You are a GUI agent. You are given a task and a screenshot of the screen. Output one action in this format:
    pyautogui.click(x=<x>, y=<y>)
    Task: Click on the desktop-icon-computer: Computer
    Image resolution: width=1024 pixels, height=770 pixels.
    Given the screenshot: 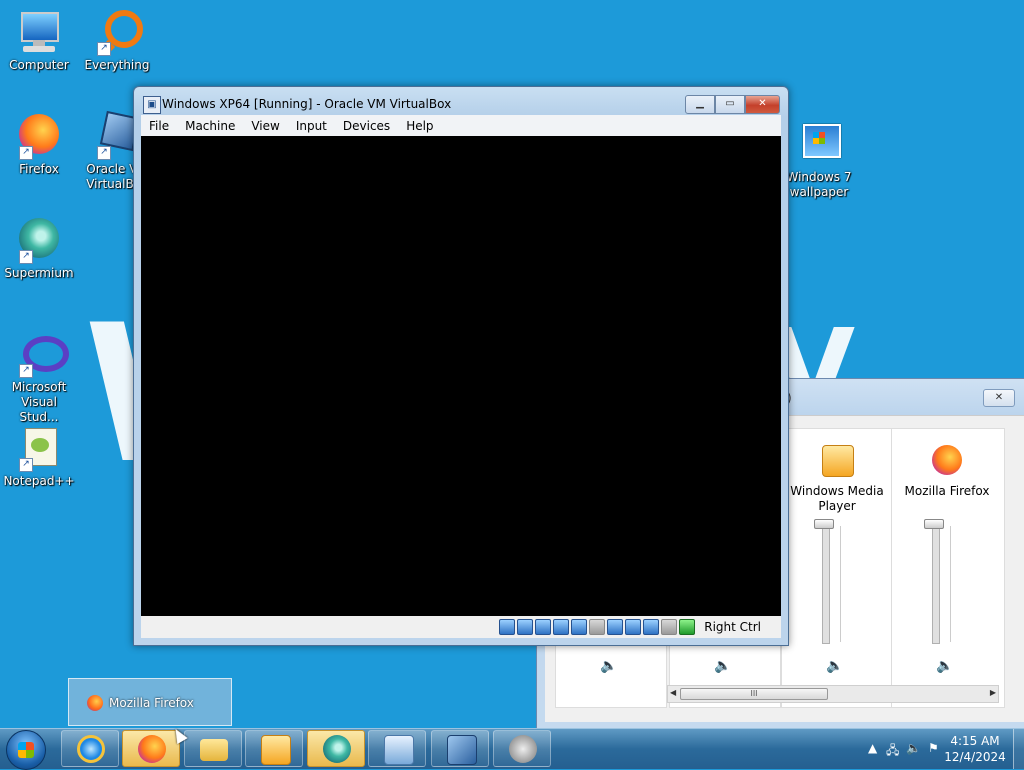 What is the action you would take?
    pyautogui.click(x=39, y=40)
    